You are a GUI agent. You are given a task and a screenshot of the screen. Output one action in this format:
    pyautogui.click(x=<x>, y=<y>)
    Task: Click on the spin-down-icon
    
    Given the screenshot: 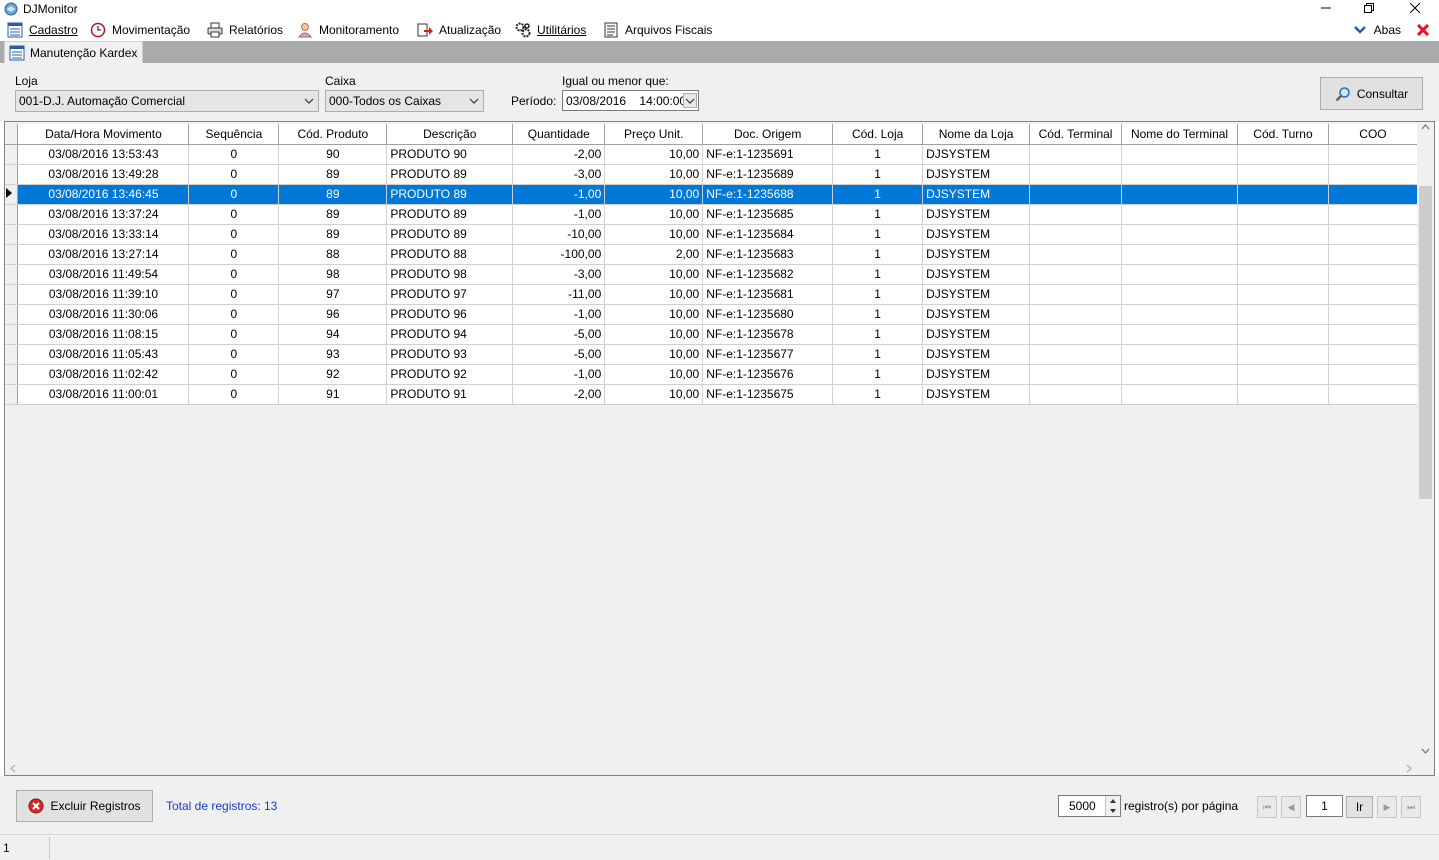 What is the action you would take?
    pyautogui.click(x=1113, y=811)
    